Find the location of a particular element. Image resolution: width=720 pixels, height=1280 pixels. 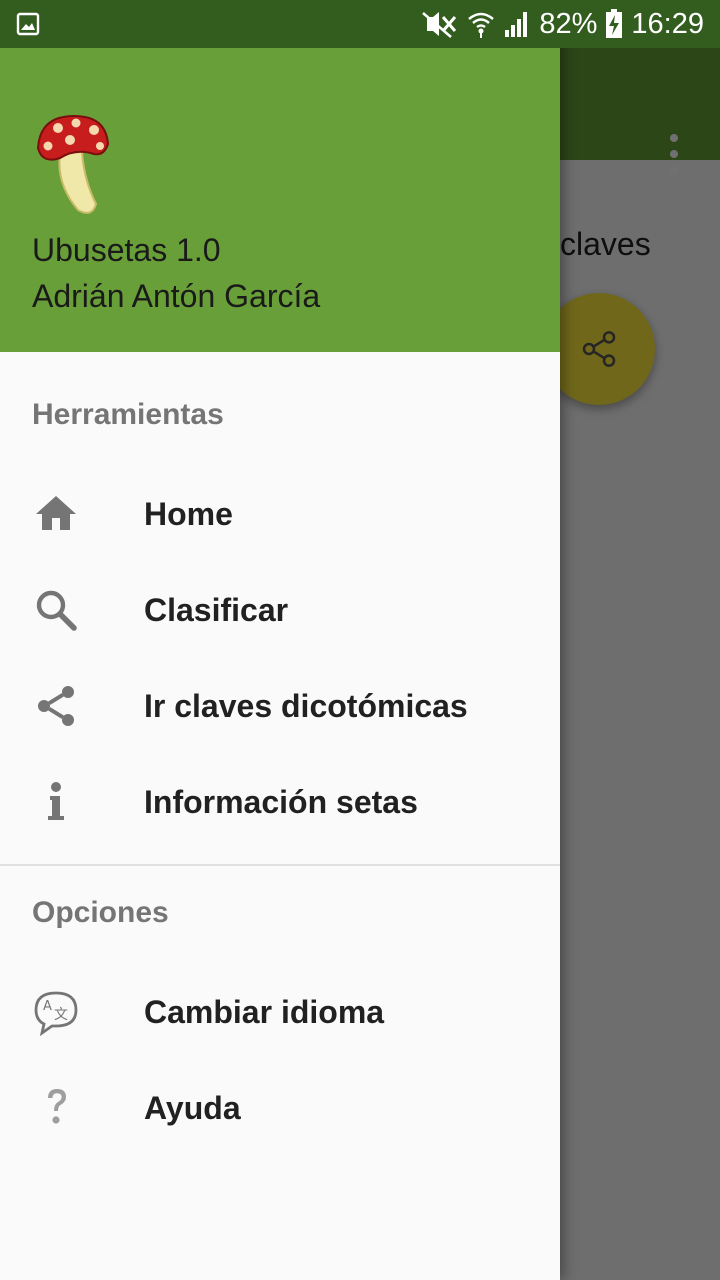

menu-item-claves-dicotomicas: Ir claves dicotómicas is located at coordinates (280, 706).